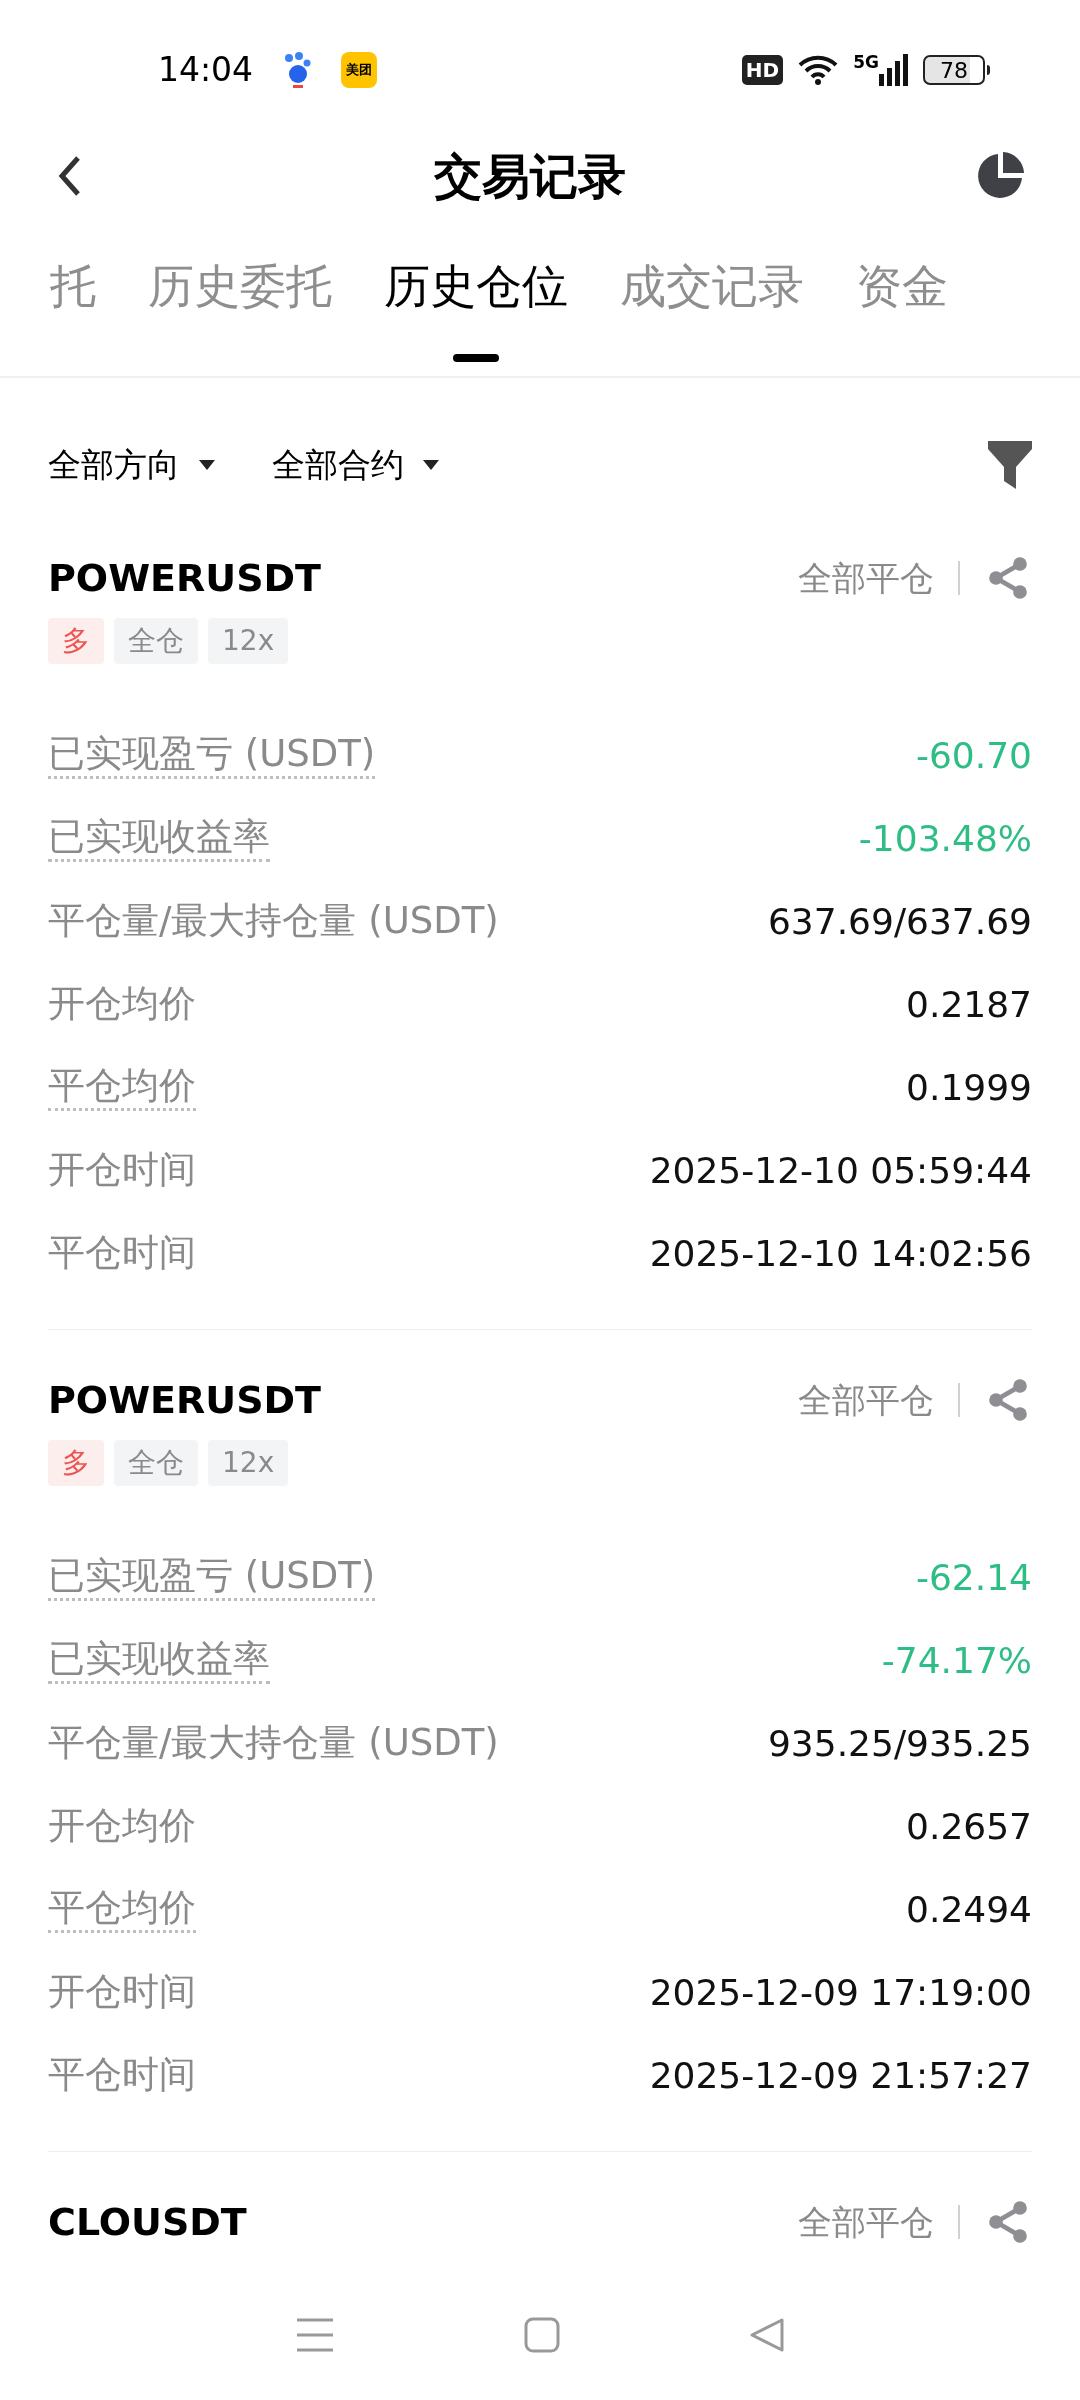  What do you see at coordinates (356, 465) in the screenshot?
I see `filter-dropdown: 全部合约` at bounding box center [356, 465].